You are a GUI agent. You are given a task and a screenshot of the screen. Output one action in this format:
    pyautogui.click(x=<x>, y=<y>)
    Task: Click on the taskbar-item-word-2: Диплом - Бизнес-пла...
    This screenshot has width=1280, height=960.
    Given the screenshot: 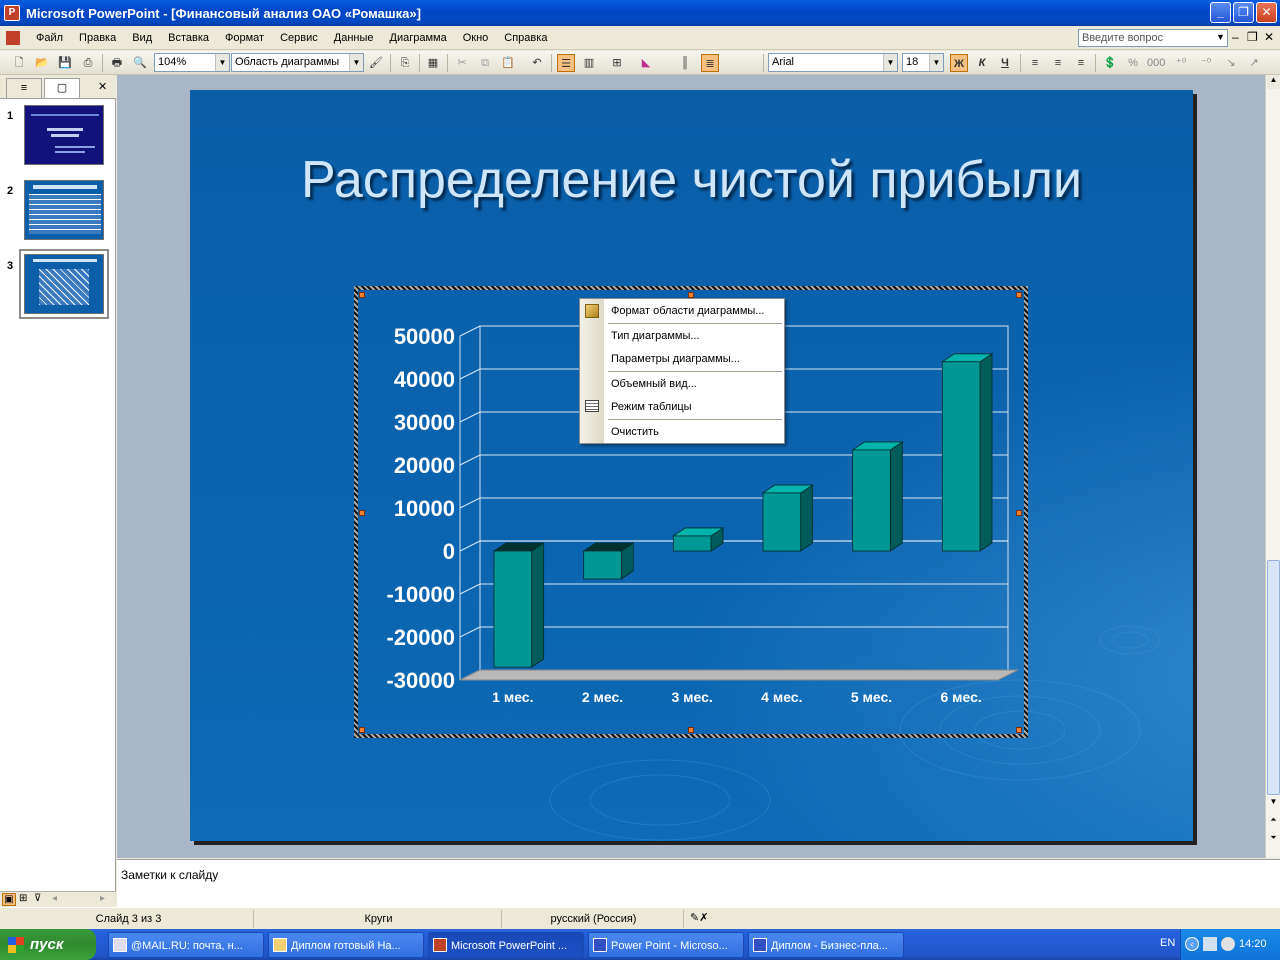 What is the action you would take?
    pyautogui.click(x=826, y=945)
    